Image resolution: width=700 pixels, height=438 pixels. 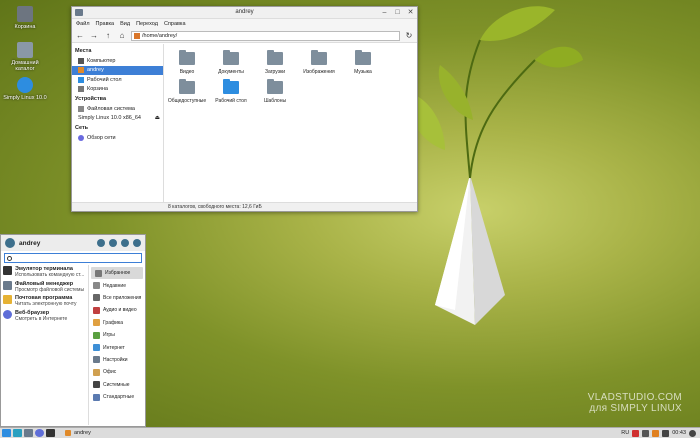 What do you see at coordinates (122, 36) in the screenshot?
I see `home-icon: ⌂` at bounding box center [122, 36].